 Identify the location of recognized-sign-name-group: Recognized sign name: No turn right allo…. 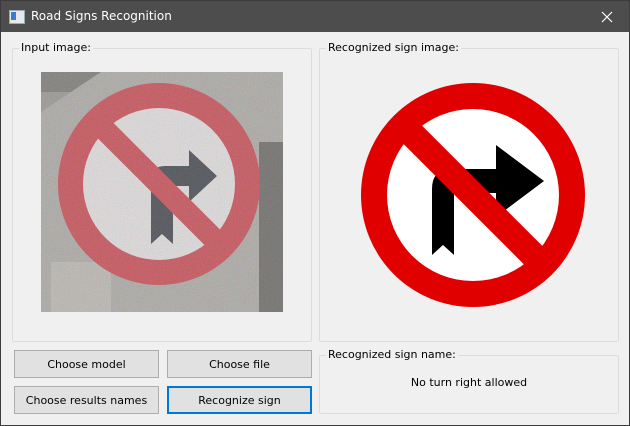
(469, 381).